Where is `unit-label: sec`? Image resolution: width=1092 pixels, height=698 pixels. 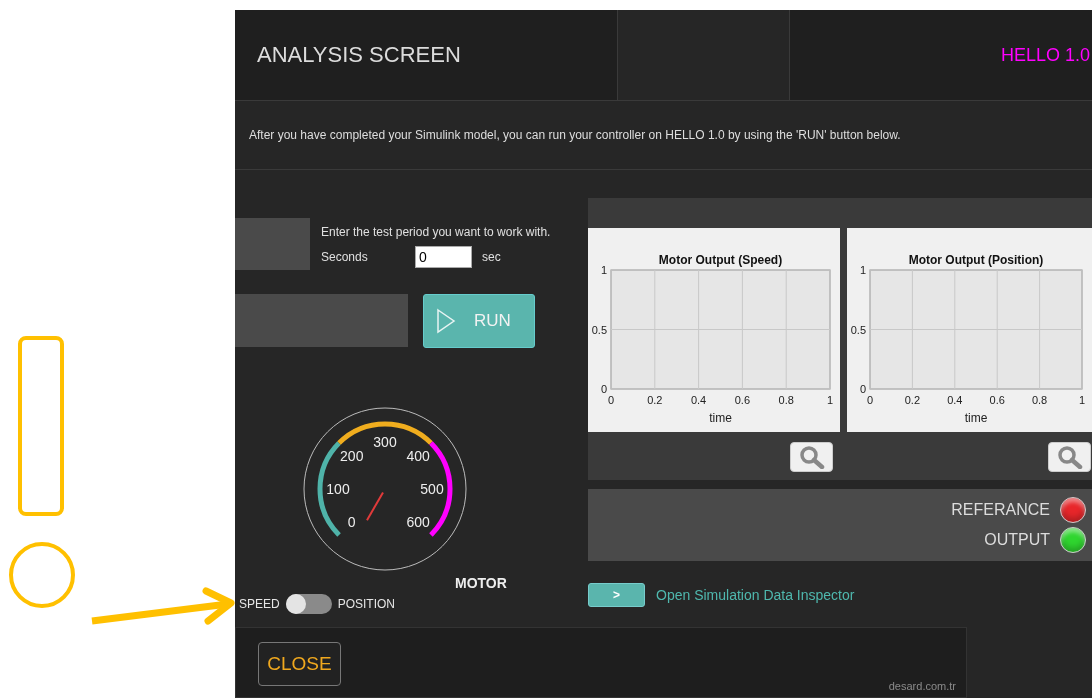
unit-label: sec is located at coordinates (491, 257).